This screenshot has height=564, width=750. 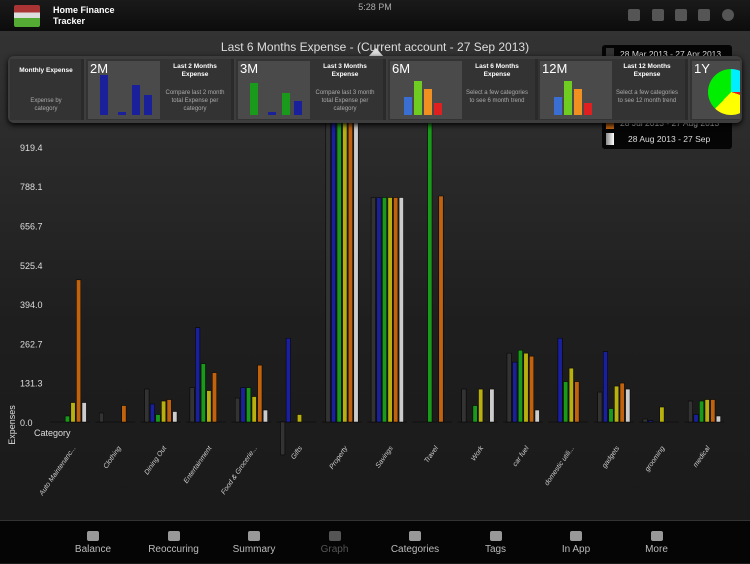 What do you see at coordinates (656, 549) in the screenshot?
I see `tab-label: More` at bounding box center [656, 549].